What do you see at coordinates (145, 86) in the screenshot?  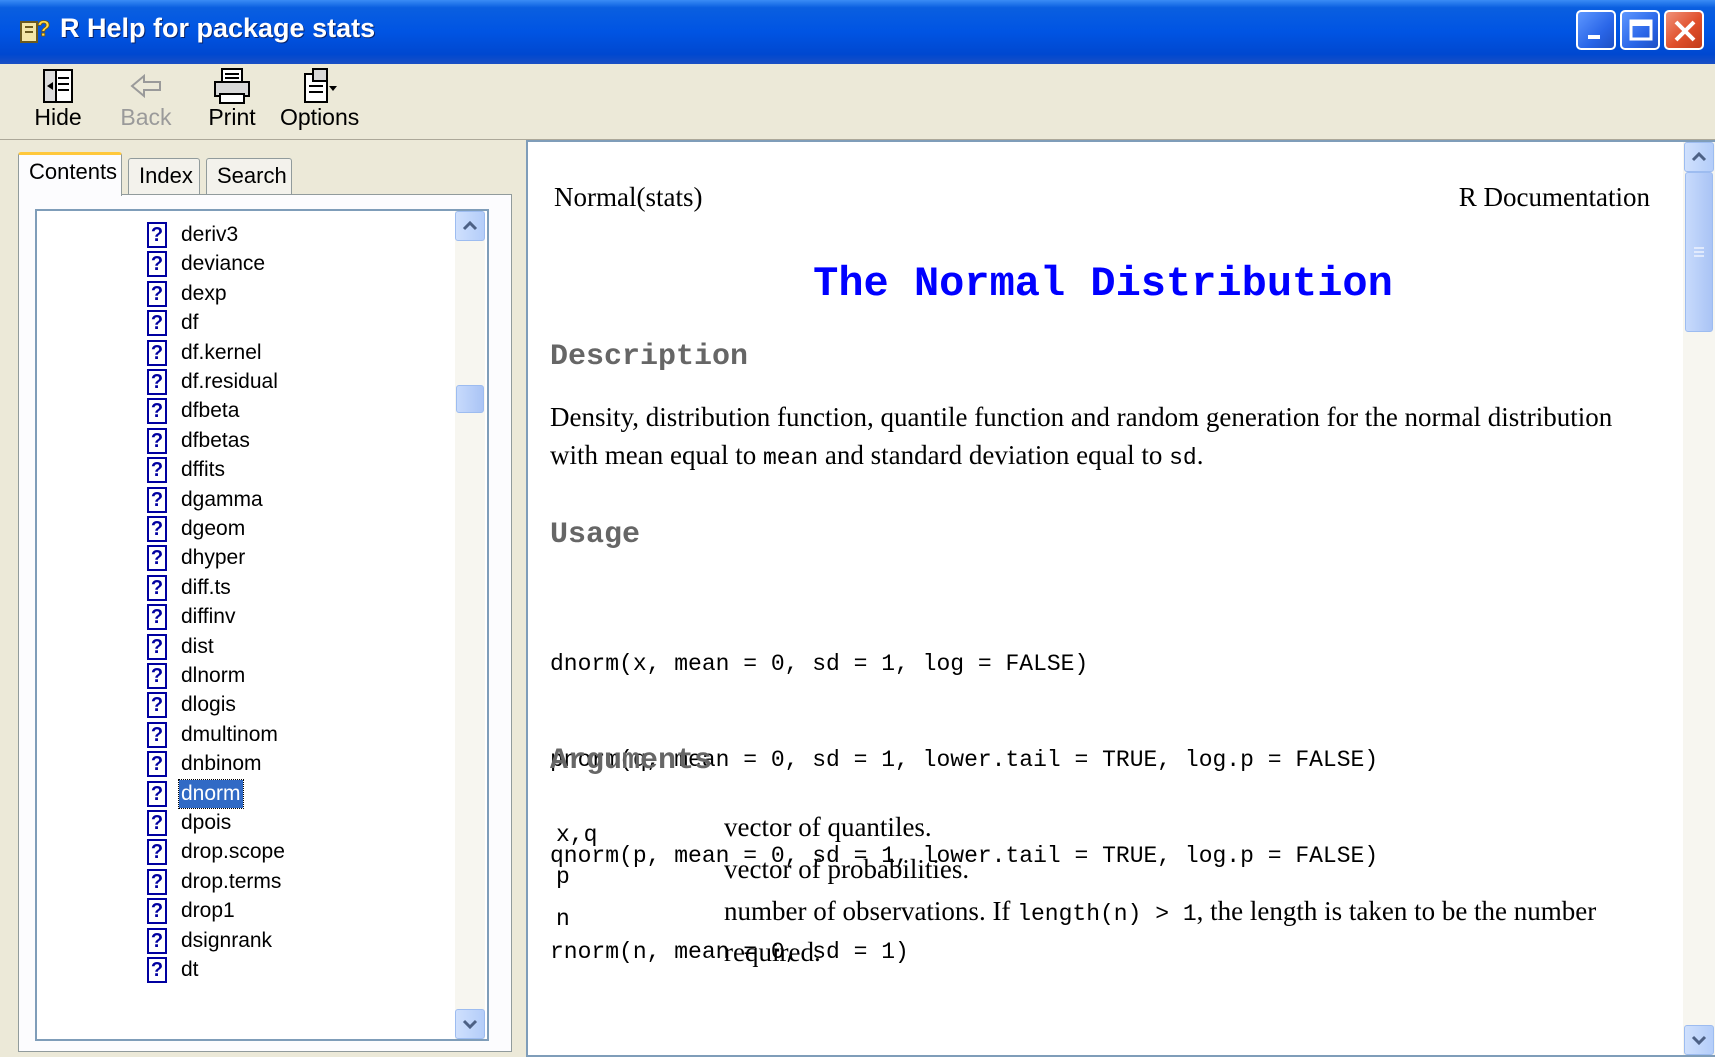 I see `back-arrow-icon` at bounding box center [145, 86].